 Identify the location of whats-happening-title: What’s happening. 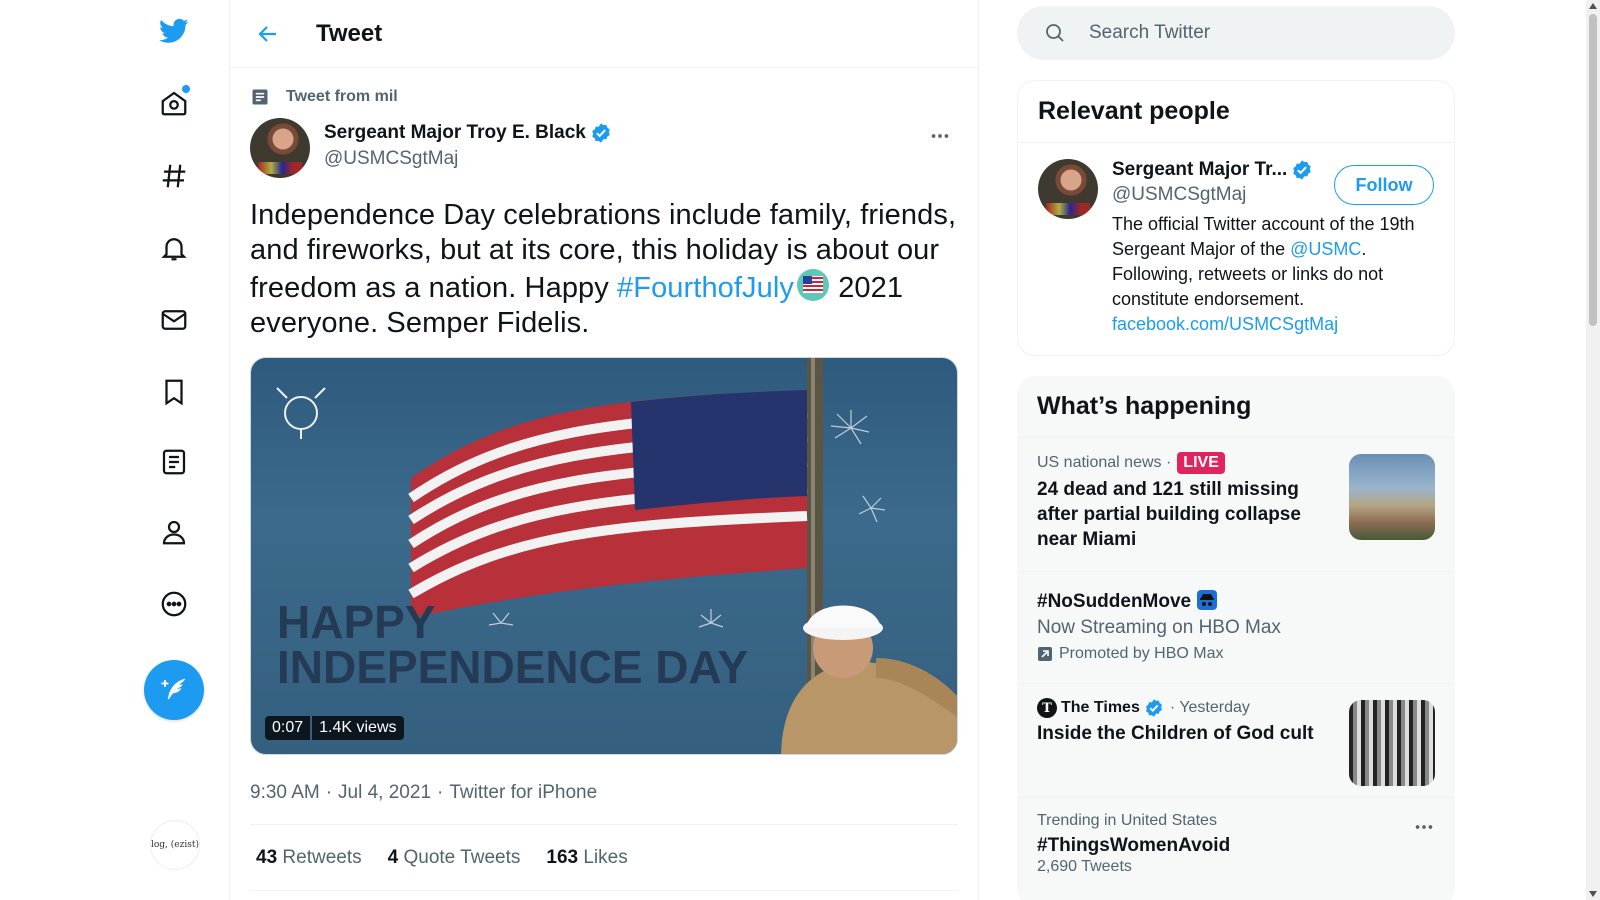
(1236, 407).